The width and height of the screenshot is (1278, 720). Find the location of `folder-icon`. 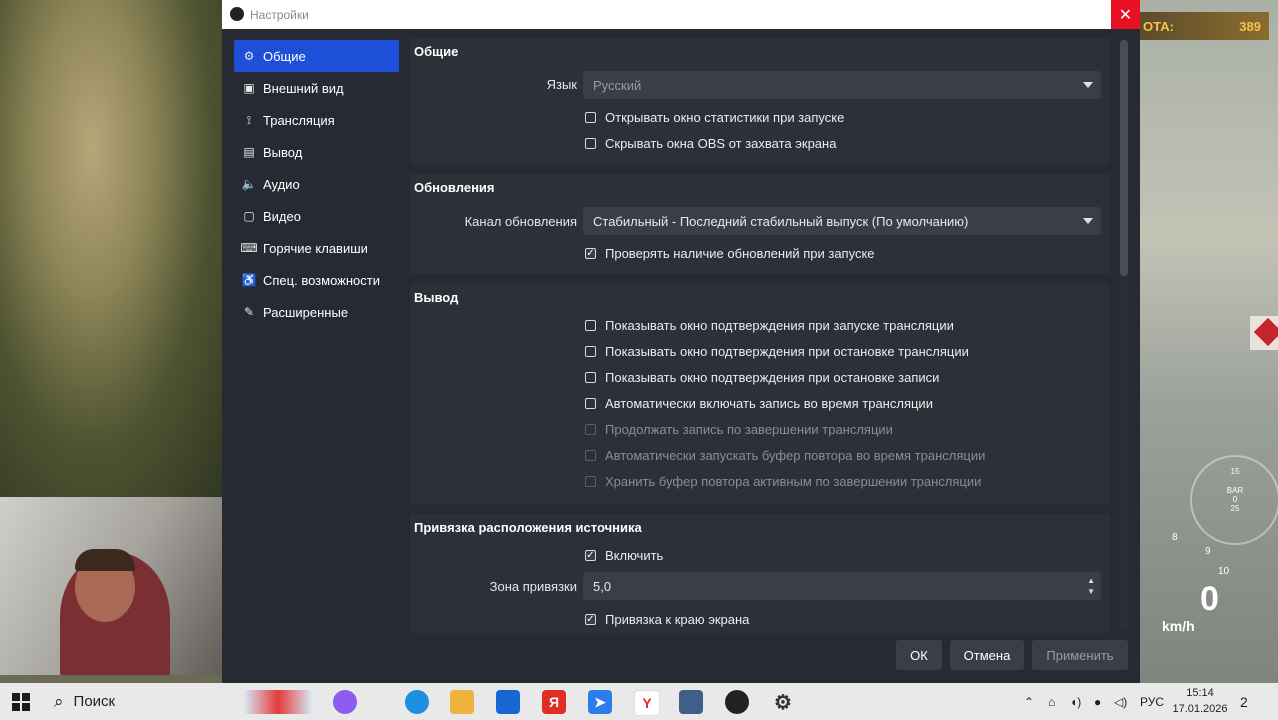

folder-icon is located at coordinates (462, 702).